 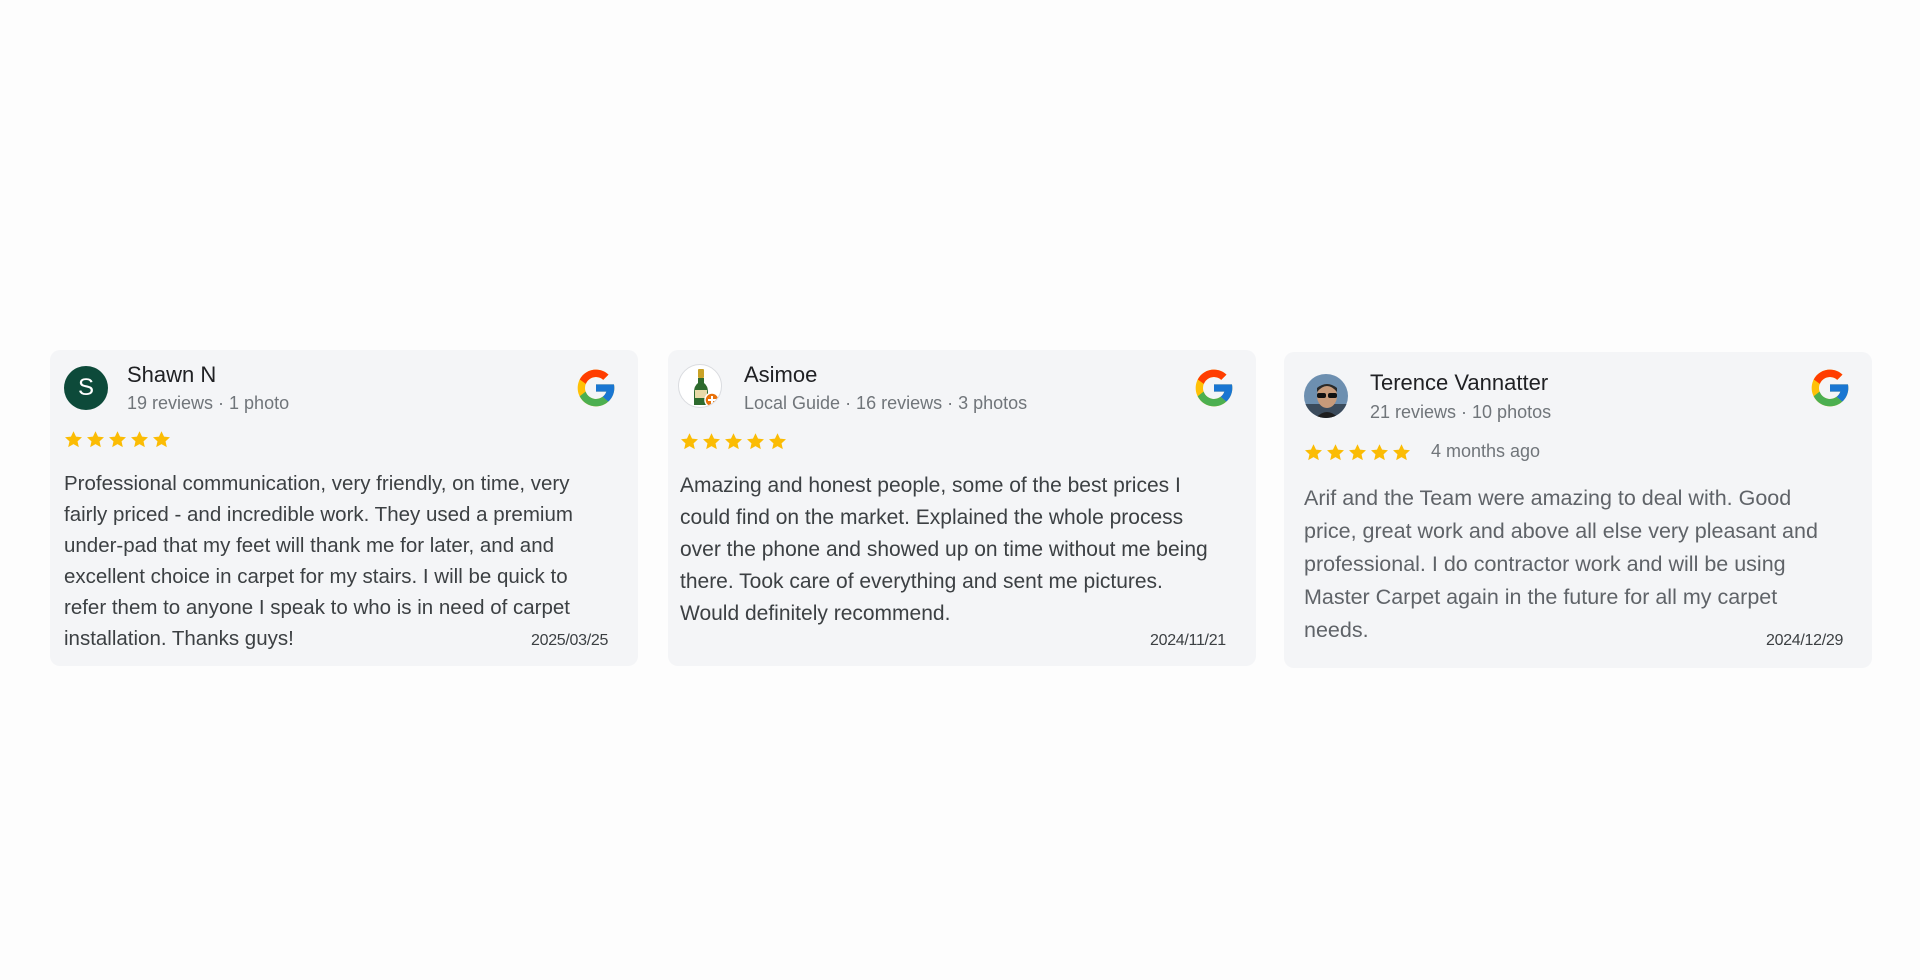 I want to click on review-date: 2024/11/21, so click(x=1188, y=640).